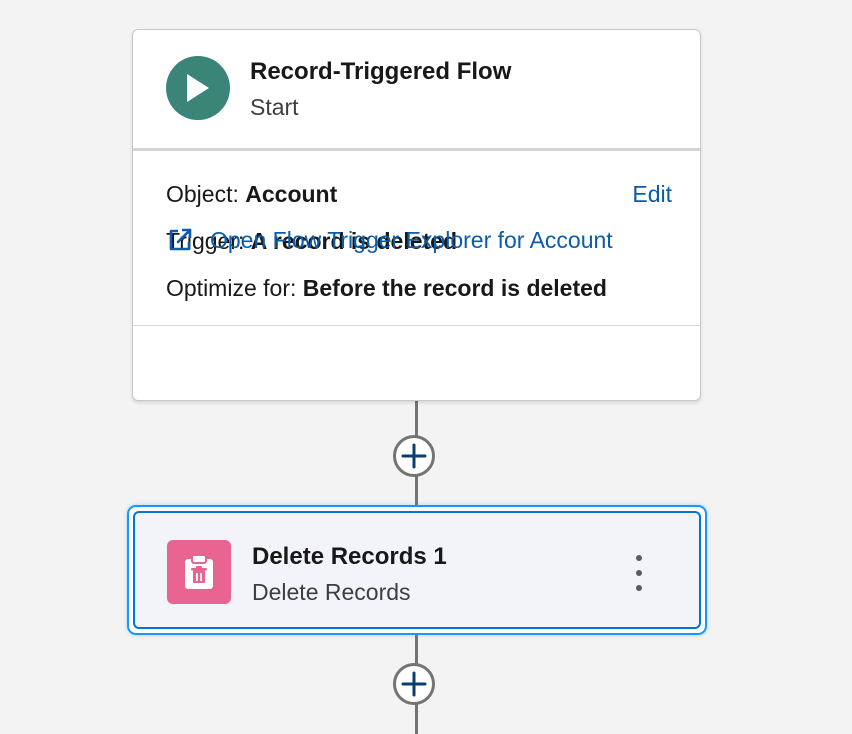  I want to click on start-element-title: Record-Triggered Flow, so click(381, 71).